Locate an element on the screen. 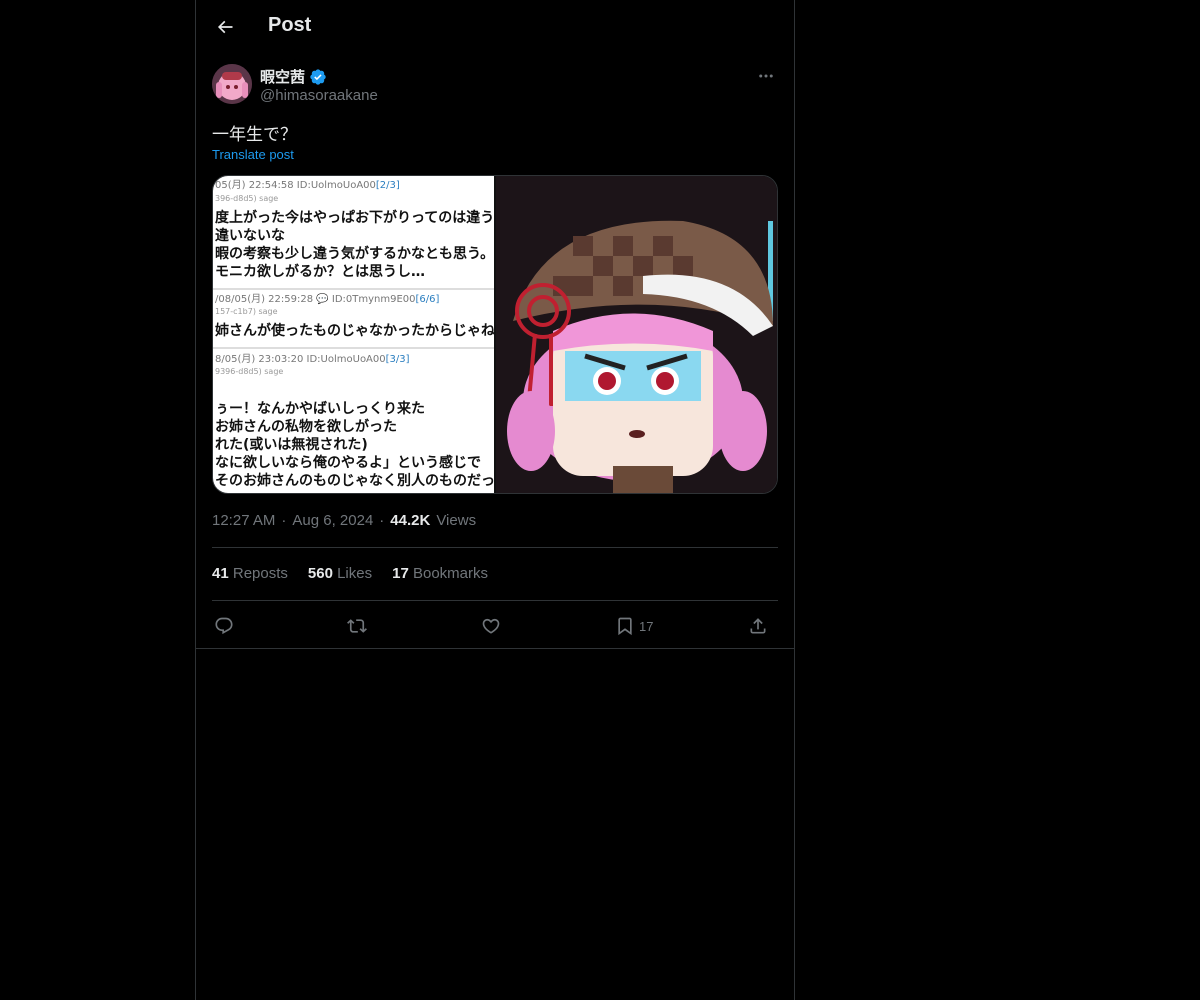 This screenshot has height=1000, width=1200. likes-stat: 560 Likes is located at coordinates (340, 573).